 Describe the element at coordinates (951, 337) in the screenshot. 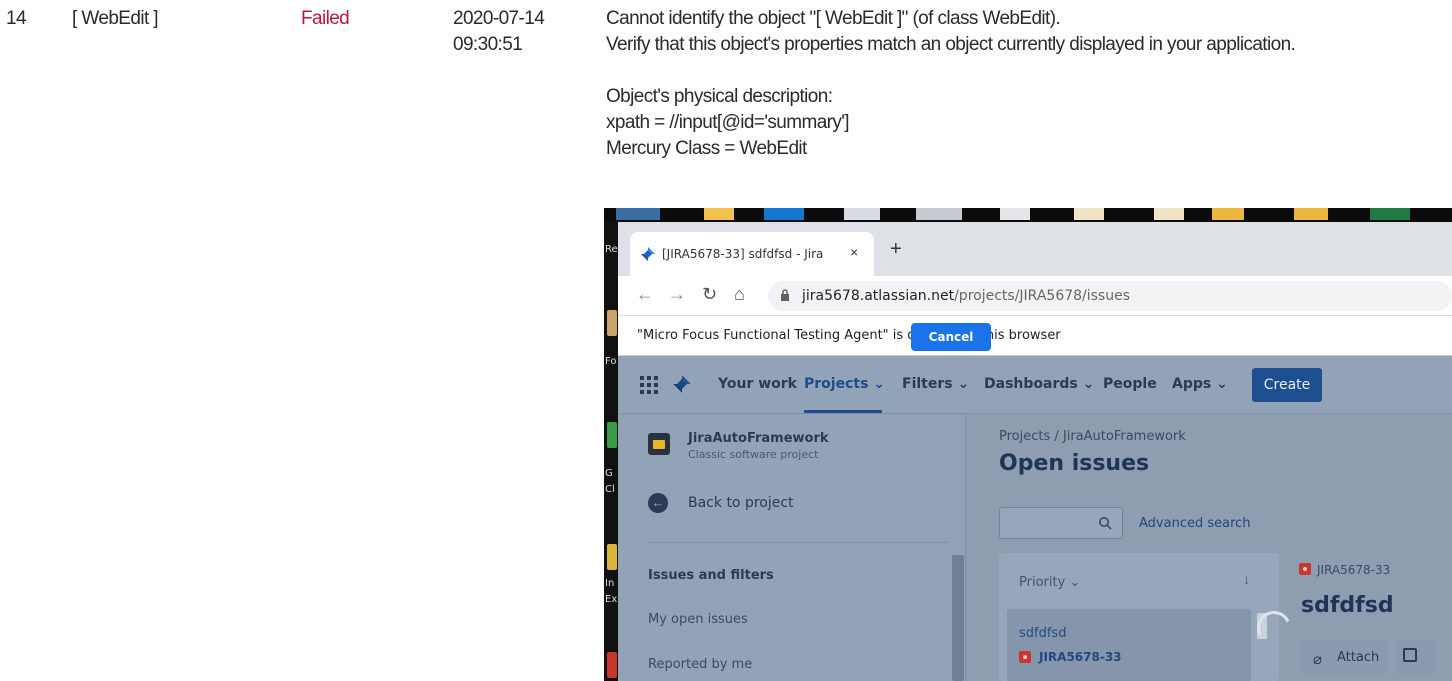

I see `cancel-button: Cancel` at that location.